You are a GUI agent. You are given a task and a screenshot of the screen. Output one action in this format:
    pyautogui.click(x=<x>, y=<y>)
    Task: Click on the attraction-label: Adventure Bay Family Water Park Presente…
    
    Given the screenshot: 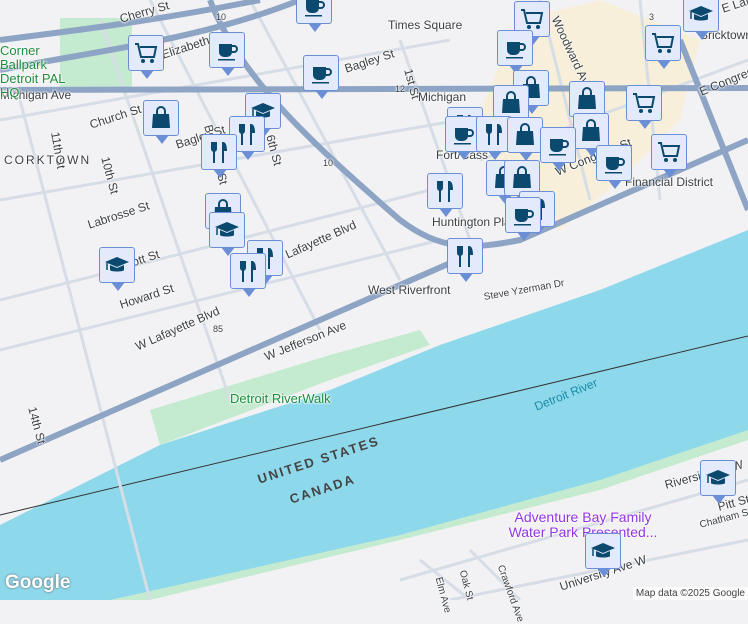 What is the action you would take?
    pyautogui.click(x=583, y=525)
    